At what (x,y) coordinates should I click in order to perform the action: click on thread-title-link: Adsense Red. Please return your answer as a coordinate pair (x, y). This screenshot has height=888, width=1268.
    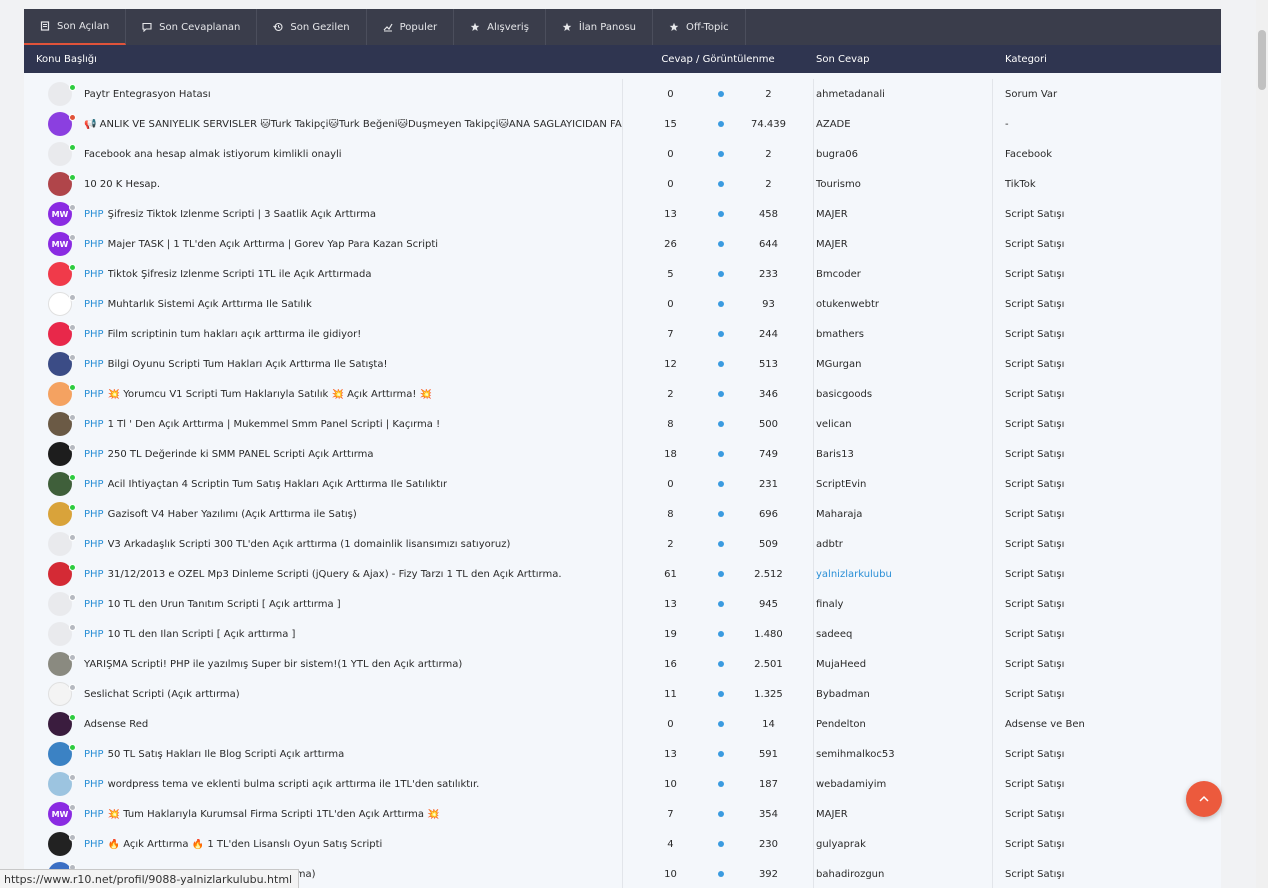
    Looking at the image, I should click on (116, 724).